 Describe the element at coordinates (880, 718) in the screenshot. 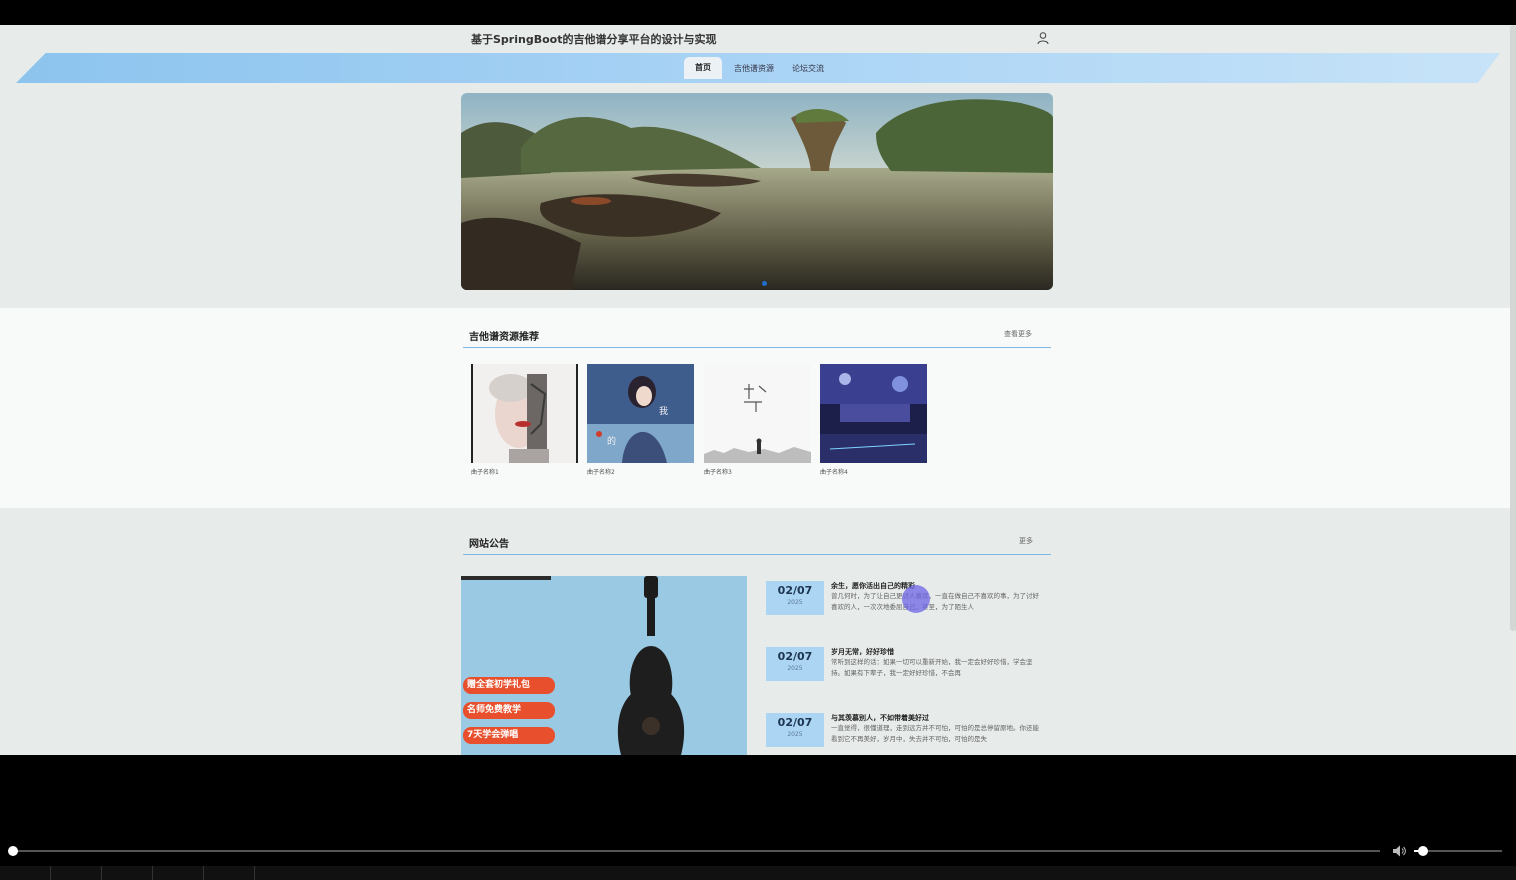

I see `notice-title: 与其羡慕别人，不如带着美好过` at that location.